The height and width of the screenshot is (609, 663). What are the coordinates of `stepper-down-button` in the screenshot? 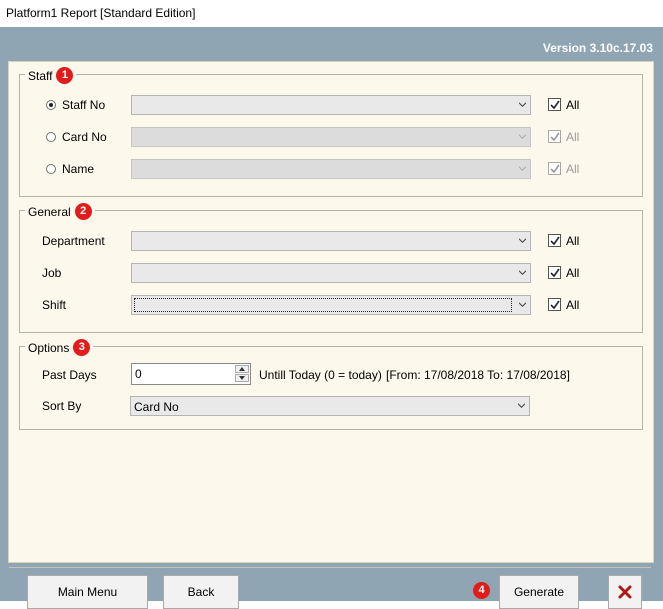 It's located at (242, 378).